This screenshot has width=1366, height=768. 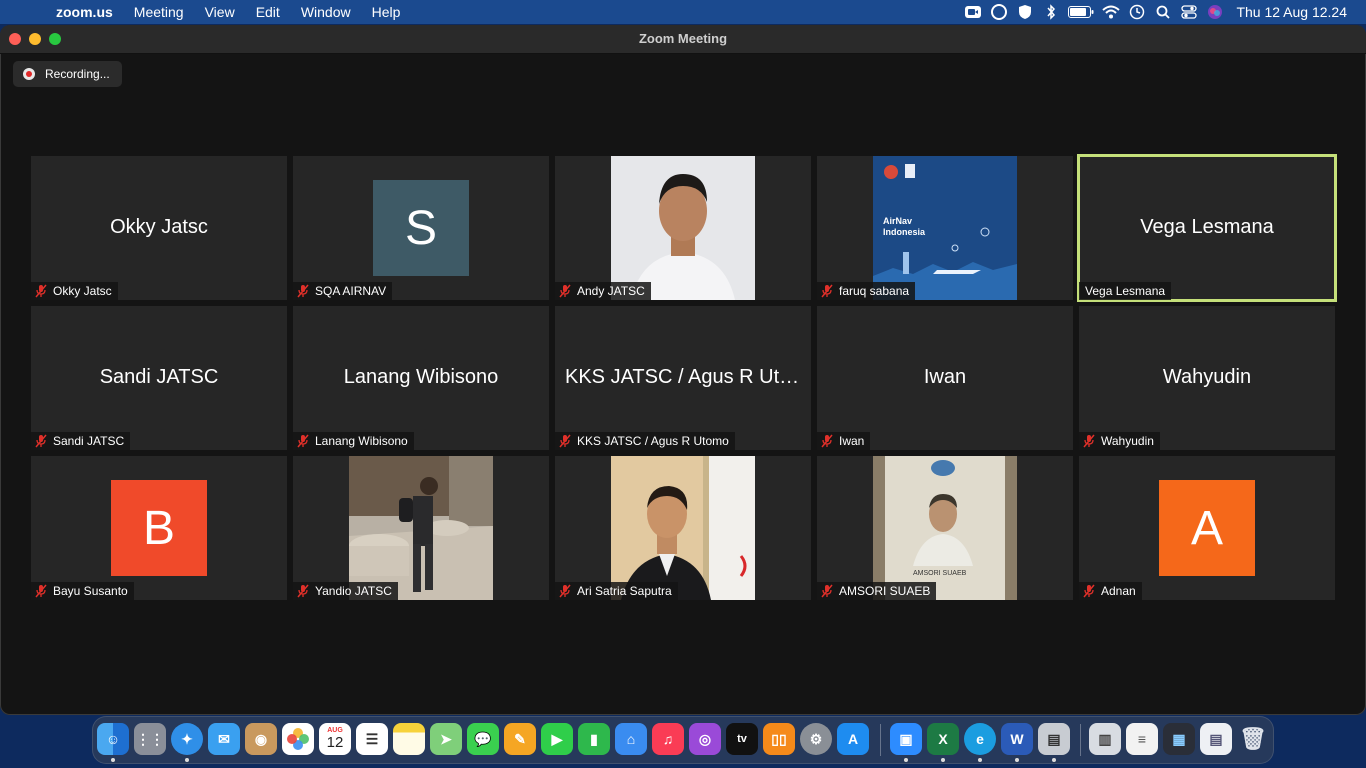 I want to click on dock-separator, so click(x=1080, y=740).